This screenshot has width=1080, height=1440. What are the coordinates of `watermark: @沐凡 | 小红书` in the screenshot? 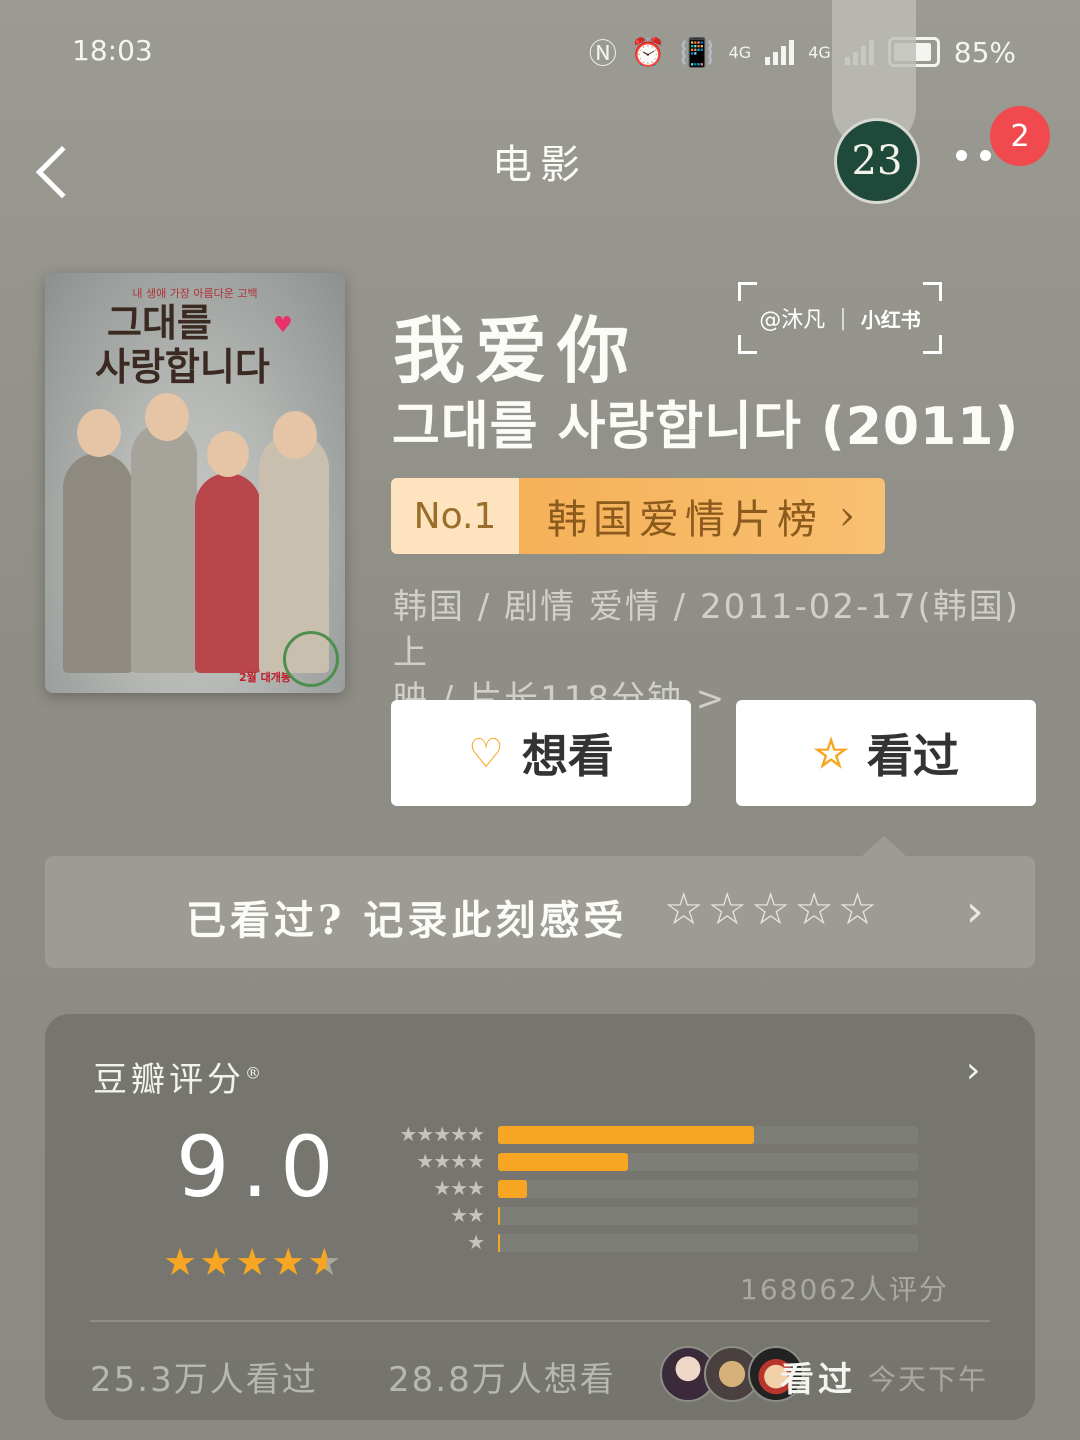 It's located at (840, 318).